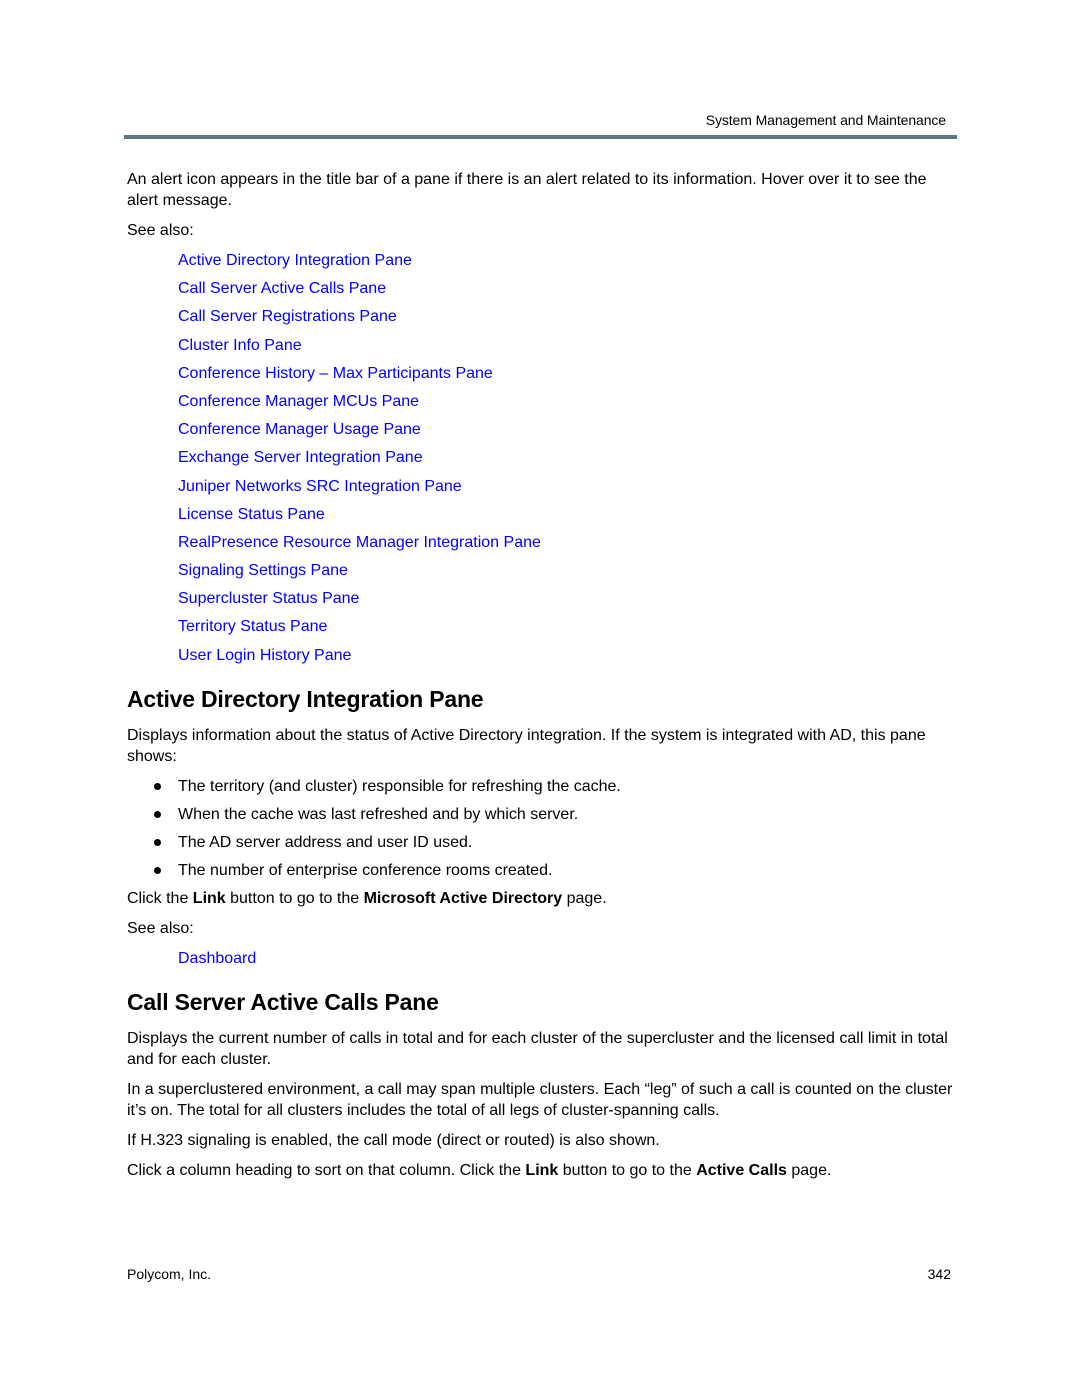  I want to click on section-heading-active-directory: Active Directory Integration Pane, so click(305, 698).